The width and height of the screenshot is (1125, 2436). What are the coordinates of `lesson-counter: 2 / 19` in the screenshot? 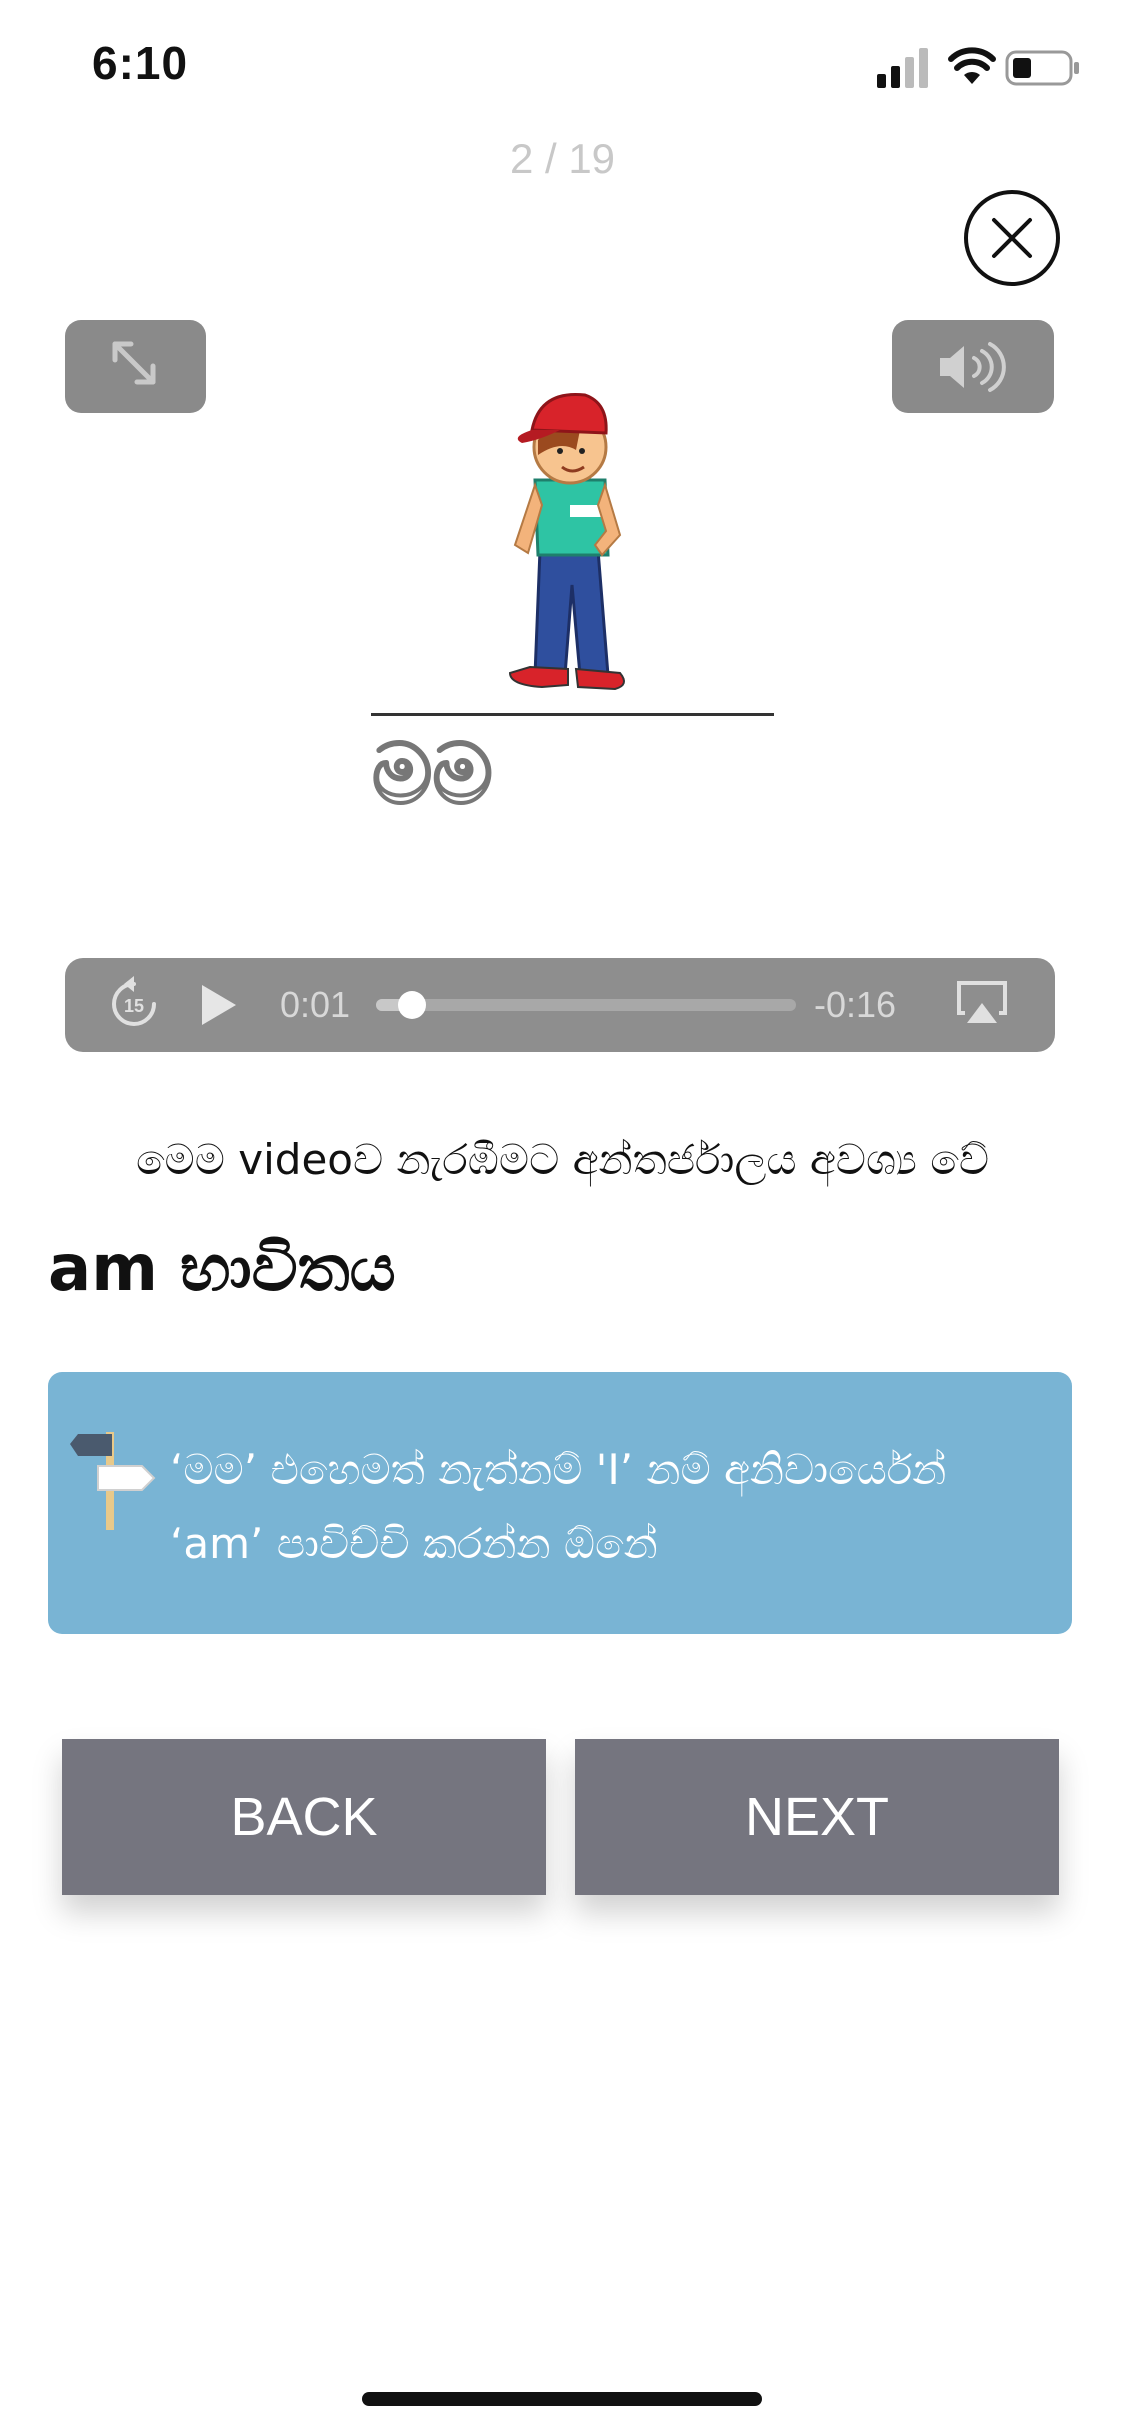 It's located at (562, 158).